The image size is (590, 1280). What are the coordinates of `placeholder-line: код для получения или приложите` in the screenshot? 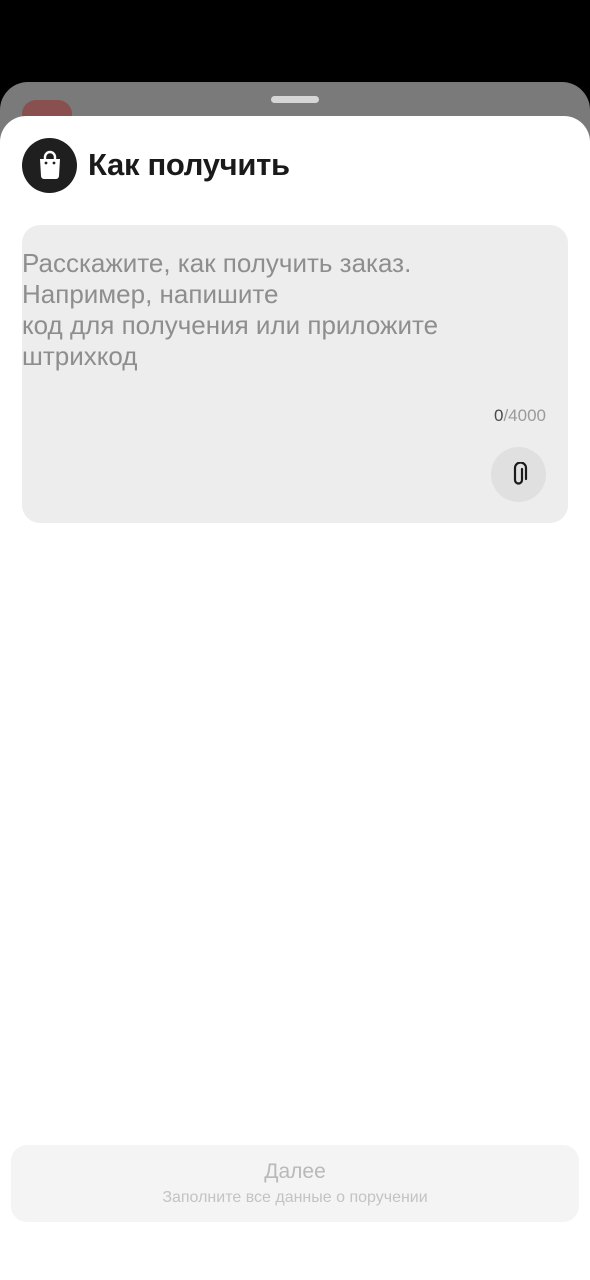 It's located at (230, 325).